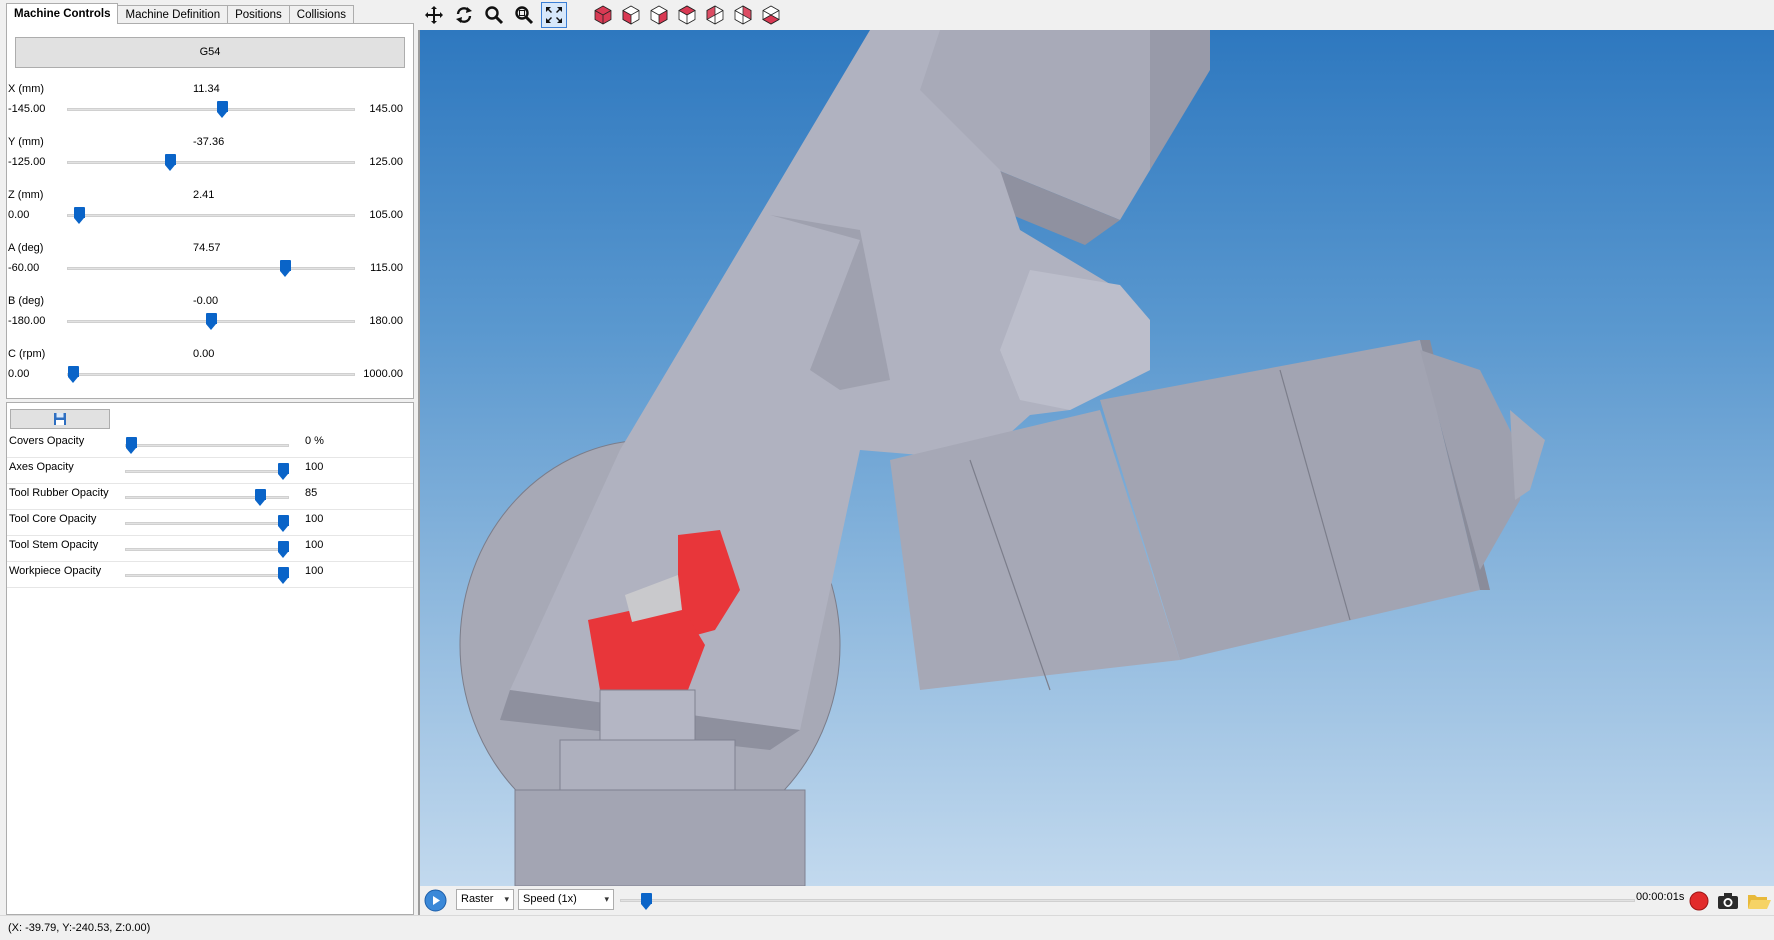 This screenshot has height=940, width=1774. I want to click on axis-min: 0.00, so click(19, 215).